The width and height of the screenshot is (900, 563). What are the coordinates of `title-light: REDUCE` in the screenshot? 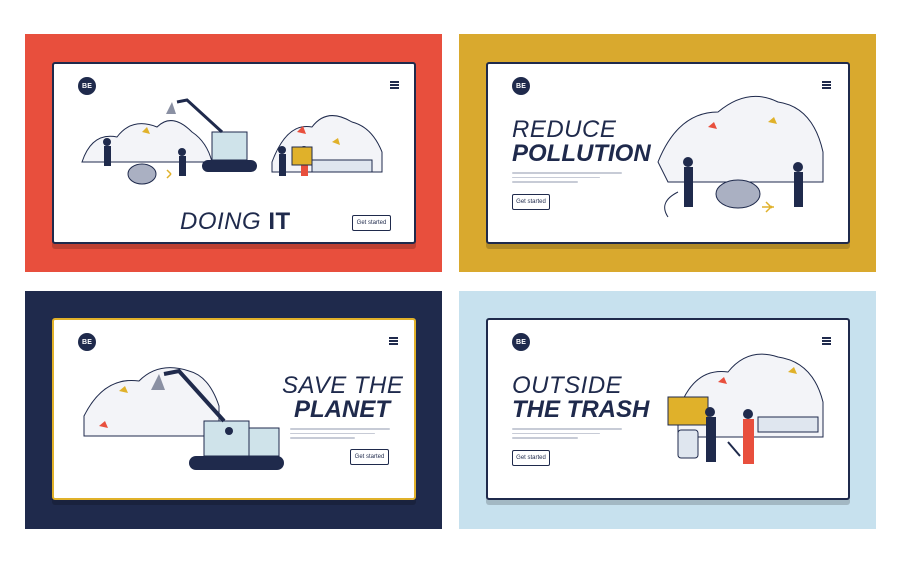 It's located at (564, 129).